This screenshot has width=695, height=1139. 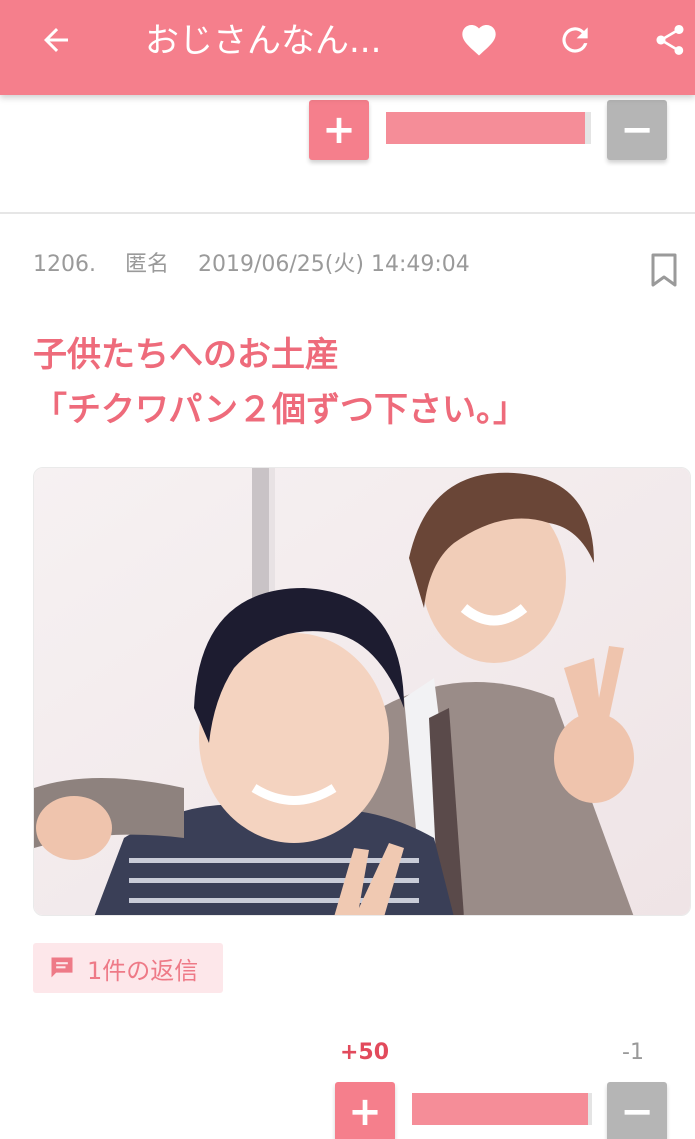 I want to click on reply-count-label: 1件の返信, so click(x=143, y=970).